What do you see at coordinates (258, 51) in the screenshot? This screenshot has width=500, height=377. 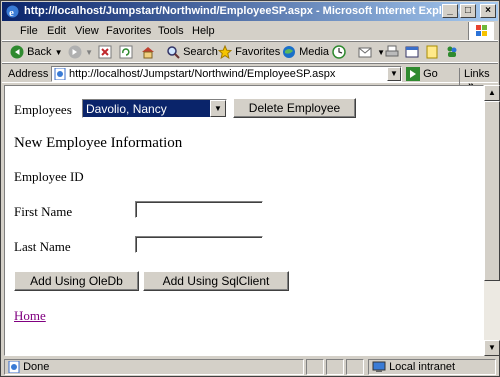 I see `favorites-label: Favorites` at bounding box center [258, 51].